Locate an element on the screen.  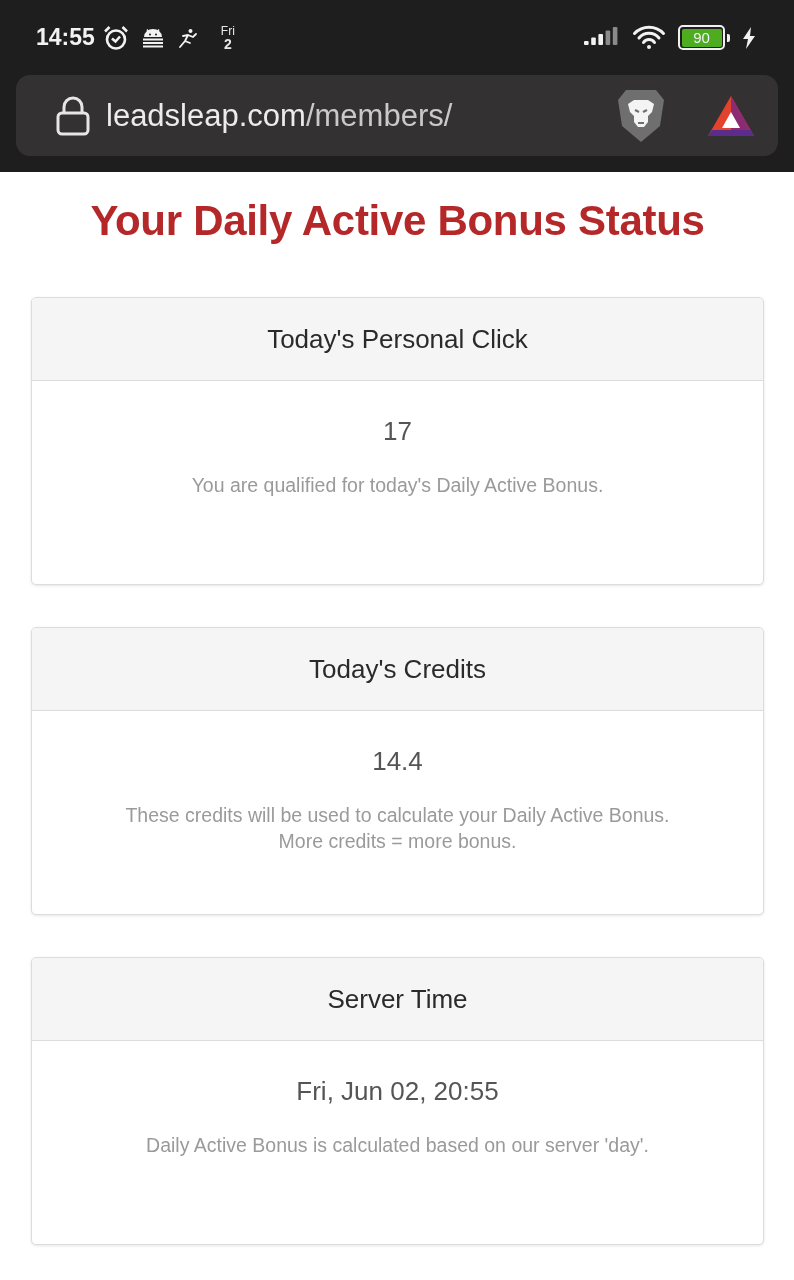
card-header: Today's Credits is located at coordinates (397, 669).